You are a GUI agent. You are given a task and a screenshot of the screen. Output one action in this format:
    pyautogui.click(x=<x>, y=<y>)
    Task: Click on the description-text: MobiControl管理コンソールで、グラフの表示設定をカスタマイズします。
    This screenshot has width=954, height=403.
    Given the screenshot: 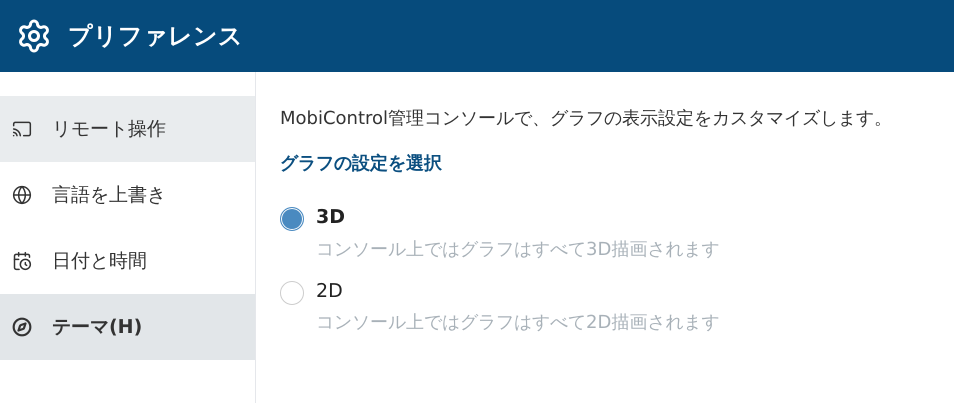 What is the action you would take?
    pyautogui.click(x=587, y=119)
    